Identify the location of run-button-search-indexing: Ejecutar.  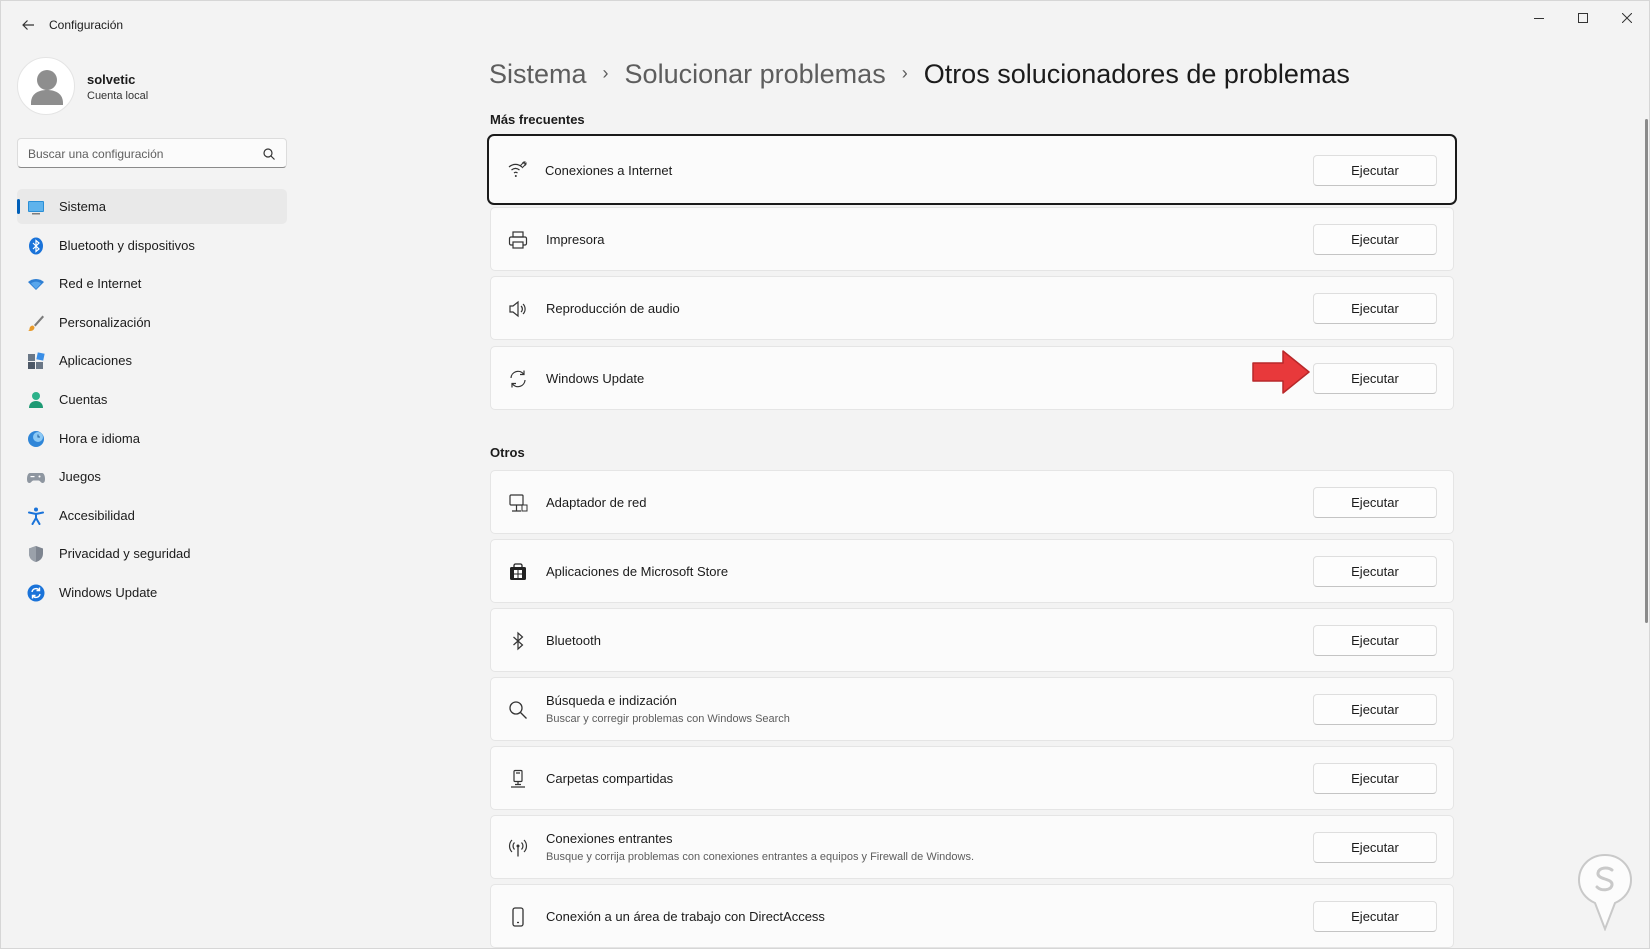
(1375, 709).